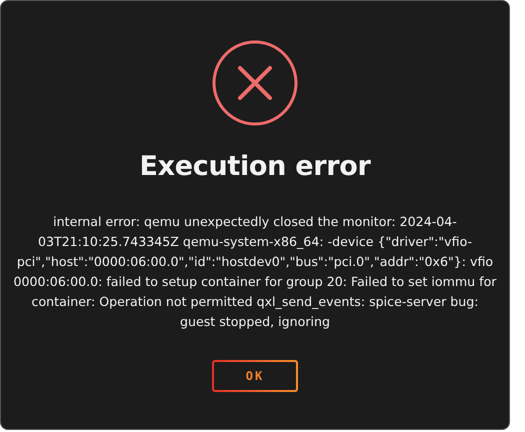 The image size is (525, 432). I want to click on dialog-title: Execution error, so click(255, 166).